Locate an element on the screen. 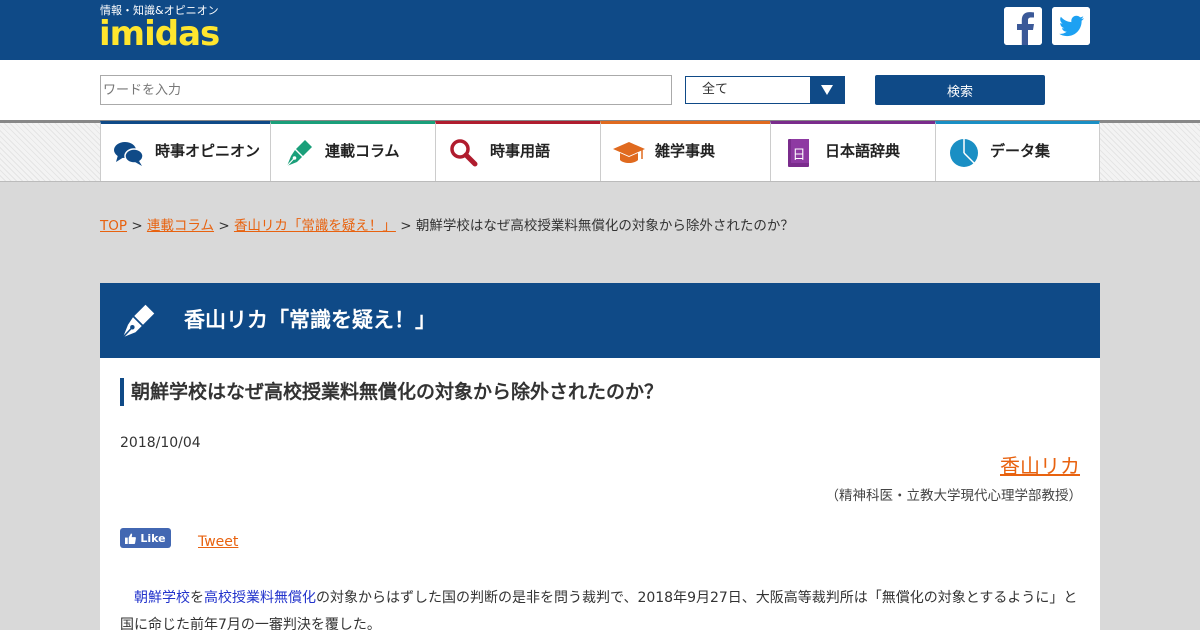 The height and width of the screenshot is (630, 1200). author-link: 香山リカ is located at coordinates (1040, 464).